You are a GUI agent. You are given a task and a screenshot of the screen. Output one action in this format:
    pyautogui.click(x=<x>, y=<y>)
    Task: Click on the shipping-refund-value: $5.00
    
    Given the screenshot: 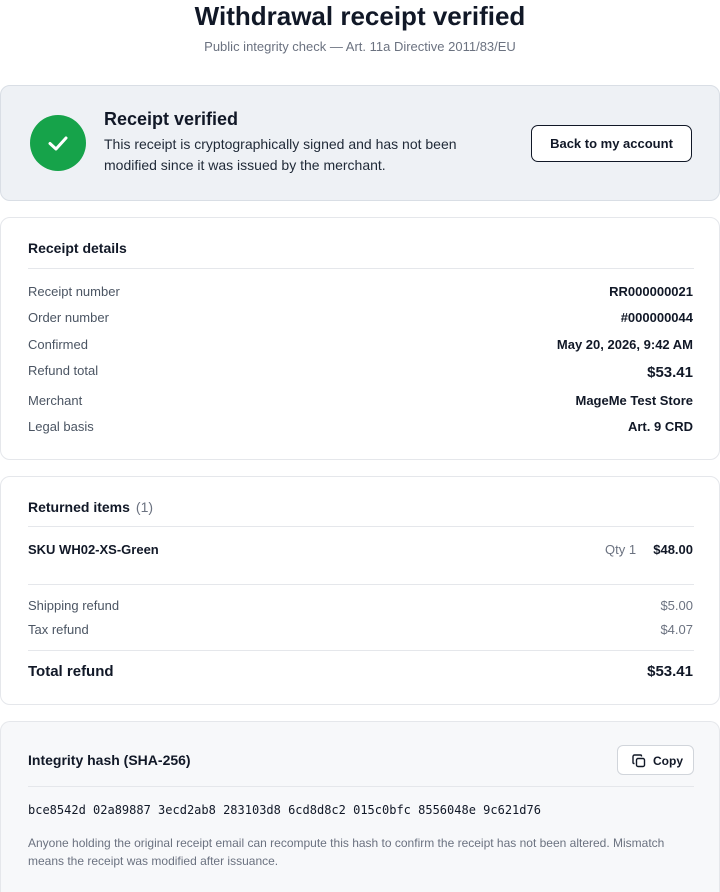 What is the action you would take?
    pyautogui.click(x=676, y=605)
    